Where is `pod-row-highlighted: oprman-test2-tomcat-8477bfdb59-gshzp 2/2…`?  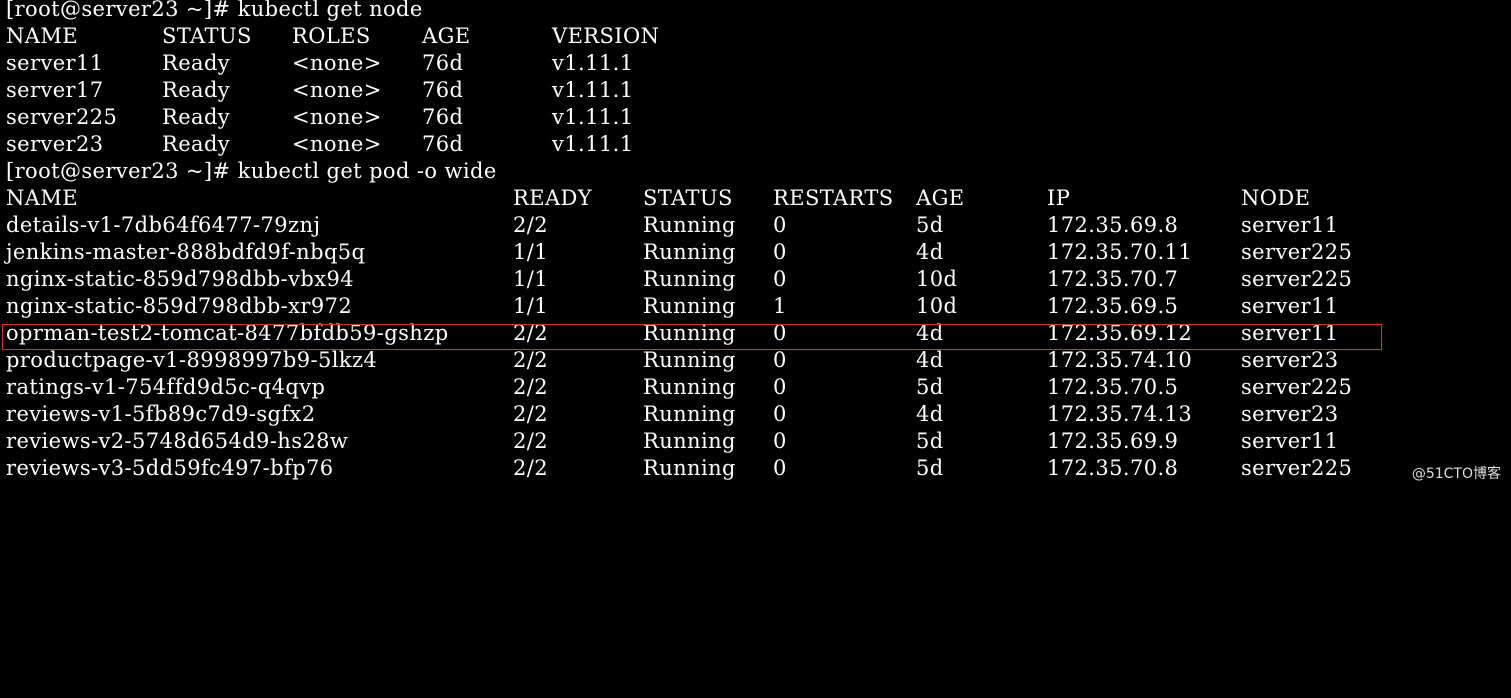 pod-row-highlighted: oprman-test2-tomcat-8477bfdb59-gshzp 2/2… is located at coordinates (756, 333).